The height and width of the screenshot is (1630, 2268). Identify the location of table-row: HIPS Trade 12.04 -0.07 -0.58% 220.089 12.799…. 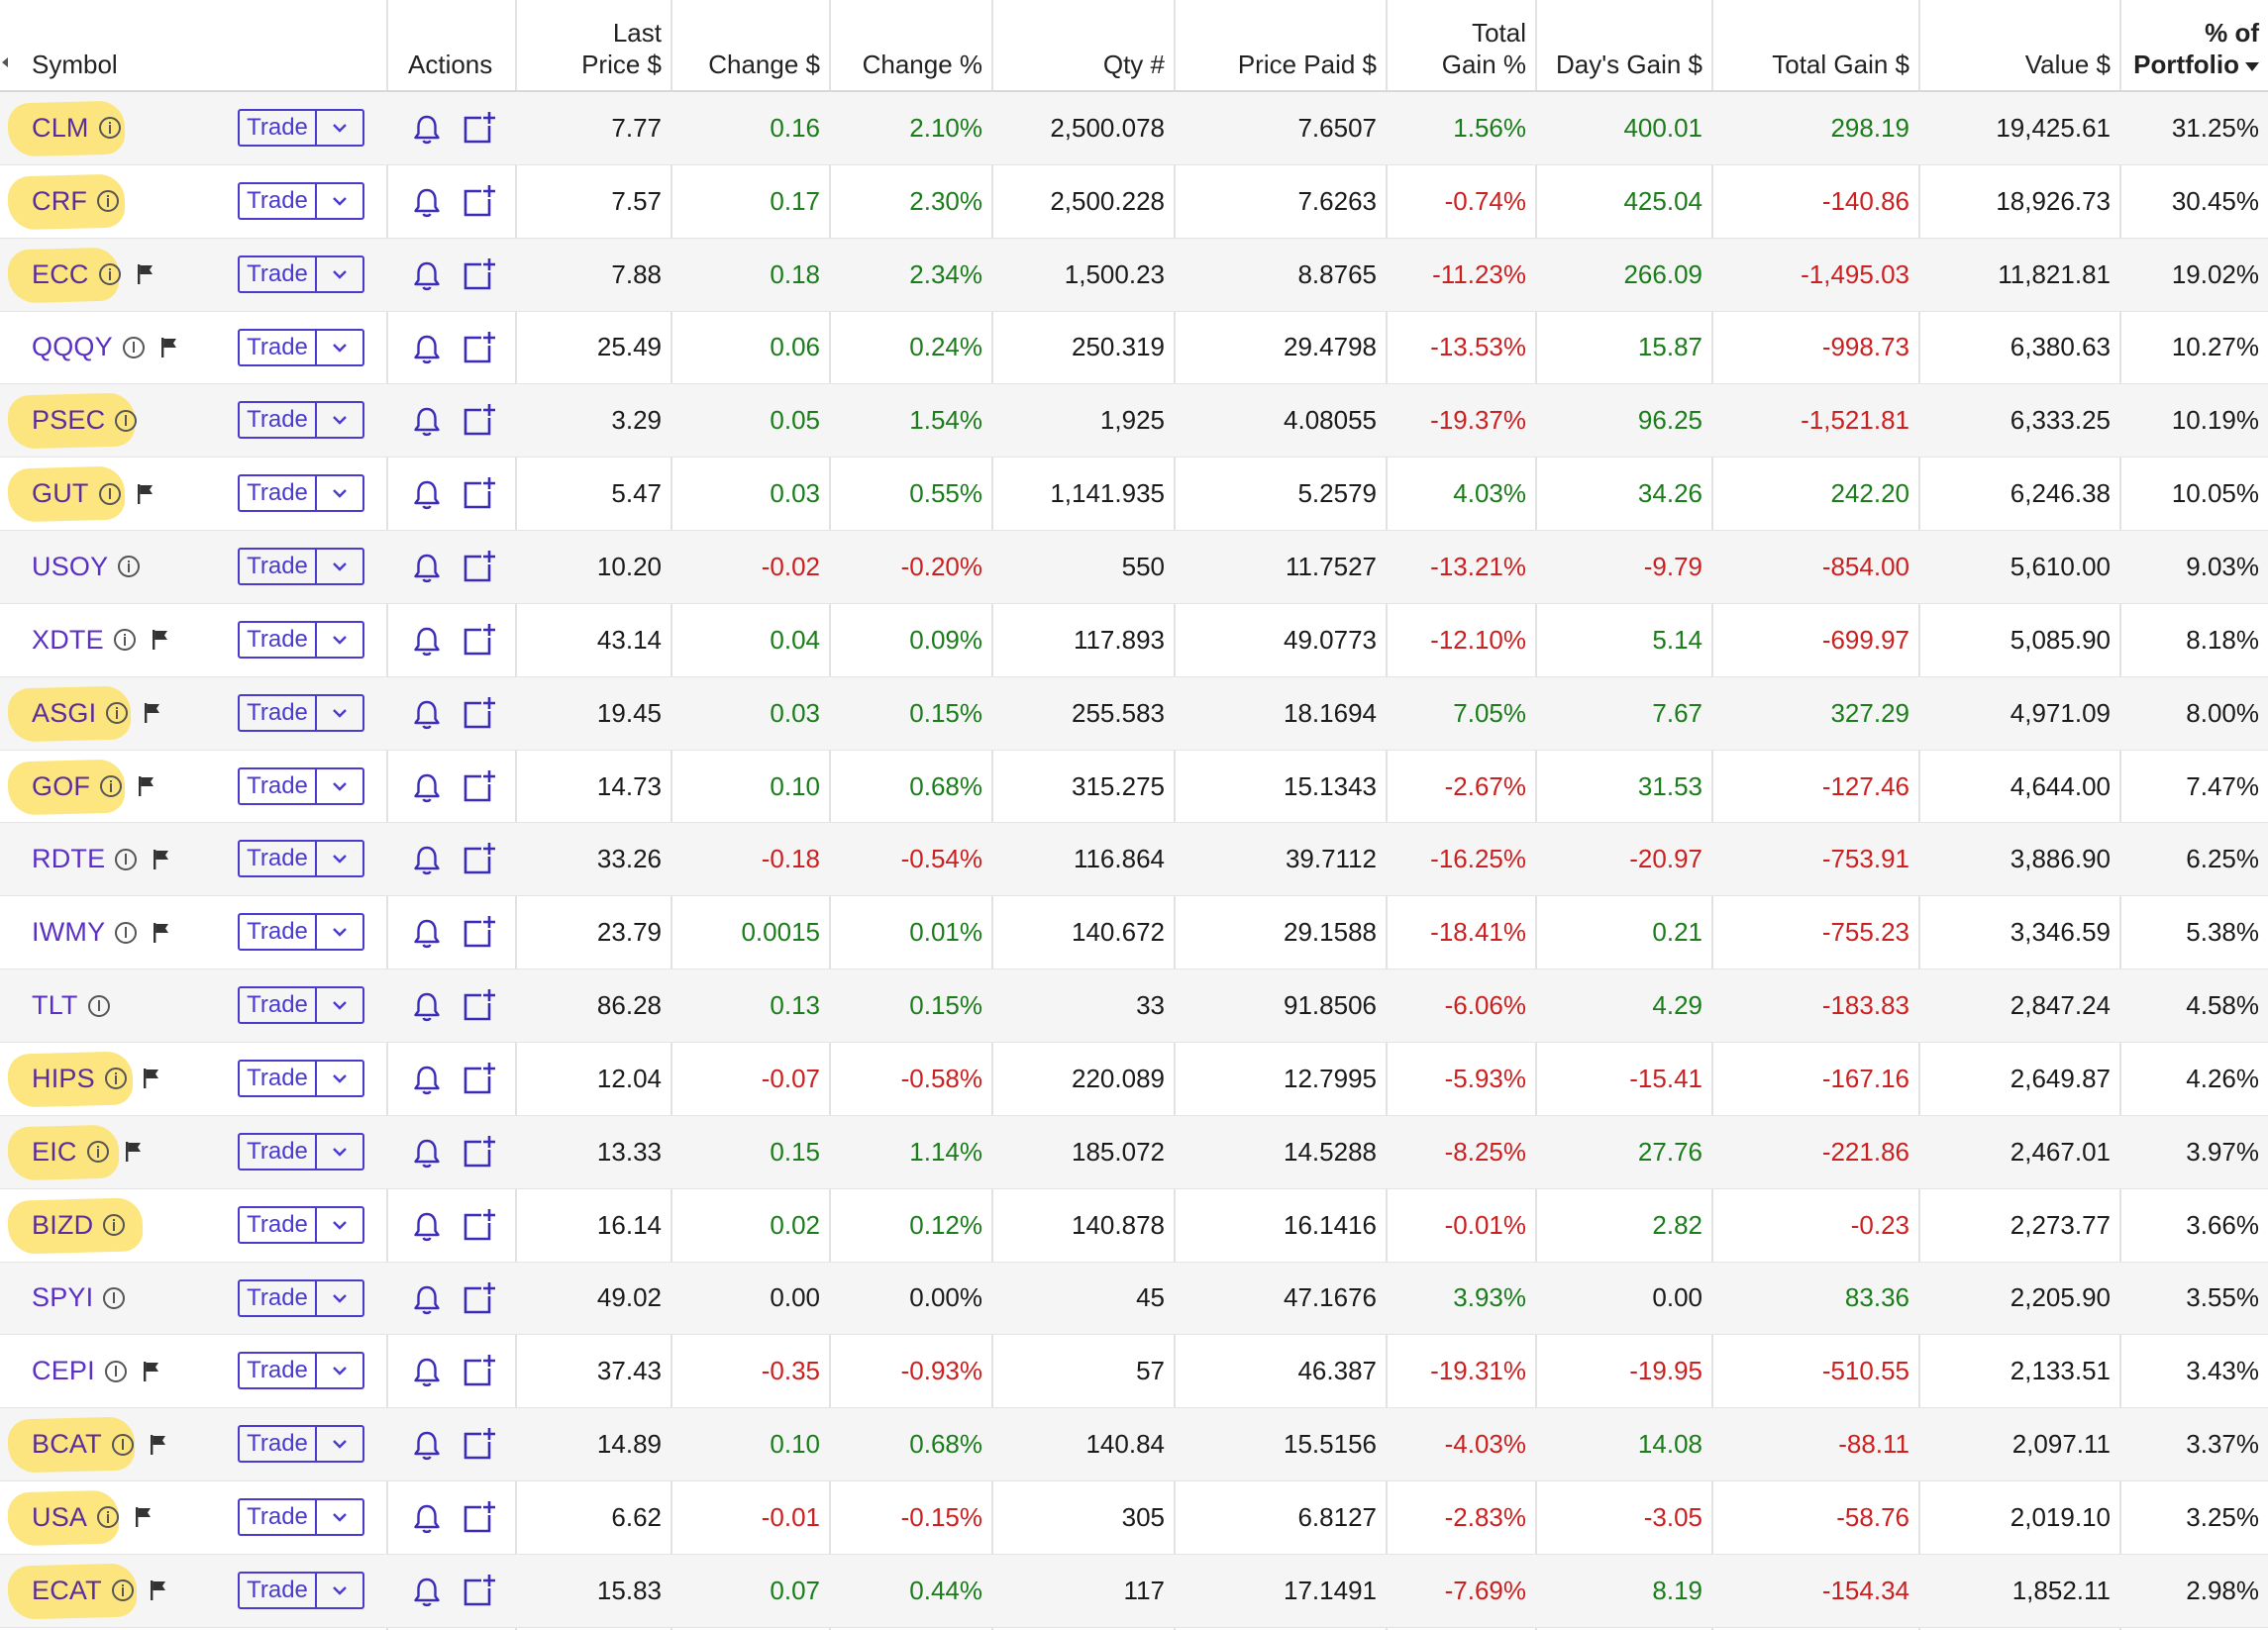
(1134, 1079).